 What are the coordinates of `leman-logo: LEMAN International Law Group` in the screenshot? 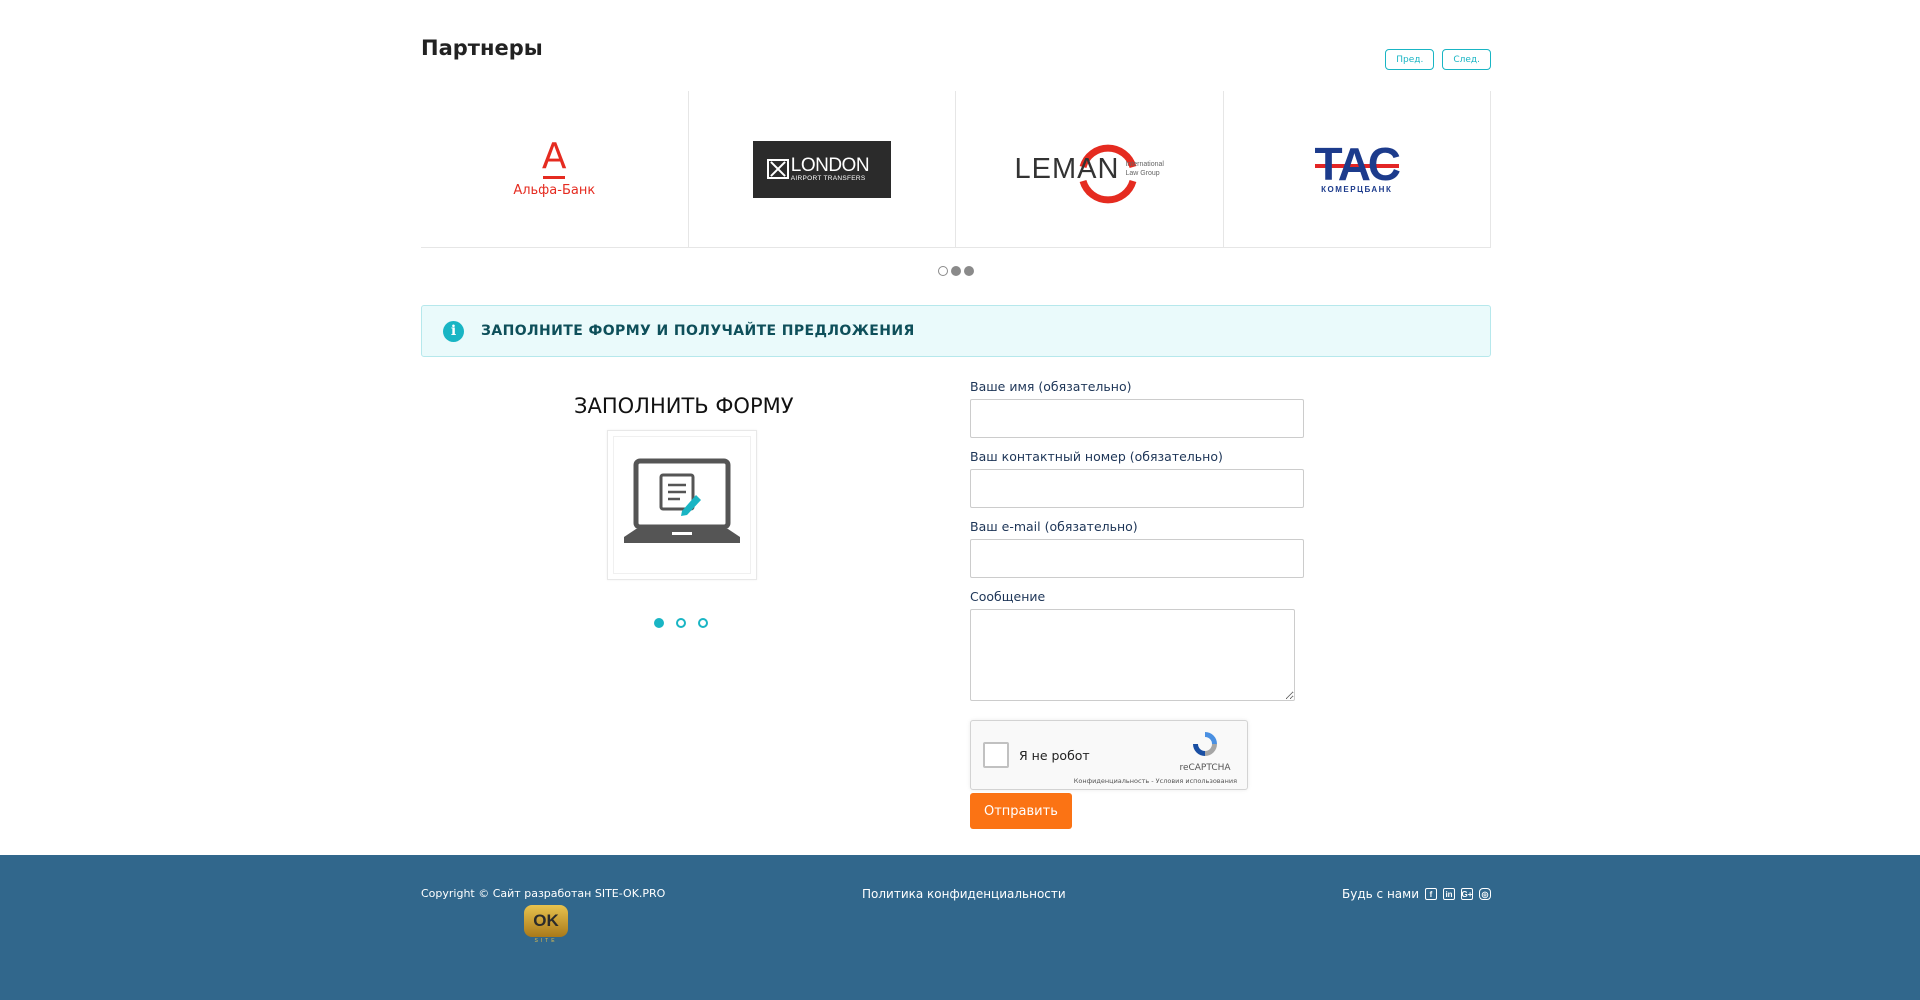 It's located at (1089, 173).